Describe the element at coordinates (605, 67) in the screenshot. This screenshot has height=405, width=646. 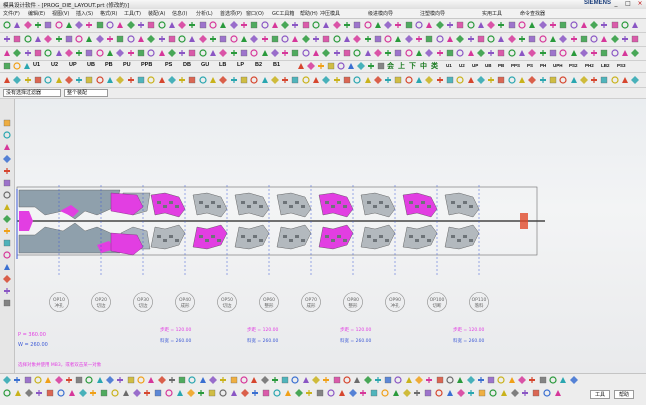
I see `module-right-button-11: LB2` at that location.